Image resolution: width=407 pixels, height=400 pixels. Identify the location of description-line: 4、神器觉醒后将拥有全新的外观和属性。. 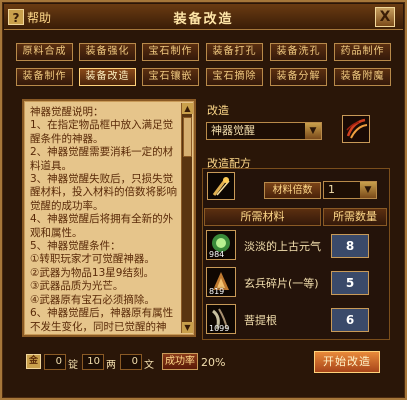
(102, 226).